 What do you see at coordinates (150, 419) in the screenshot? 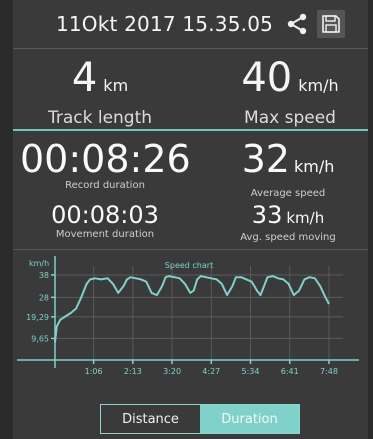
I see `distance-toggle-button: Distance` at bounding box center [150, 419].